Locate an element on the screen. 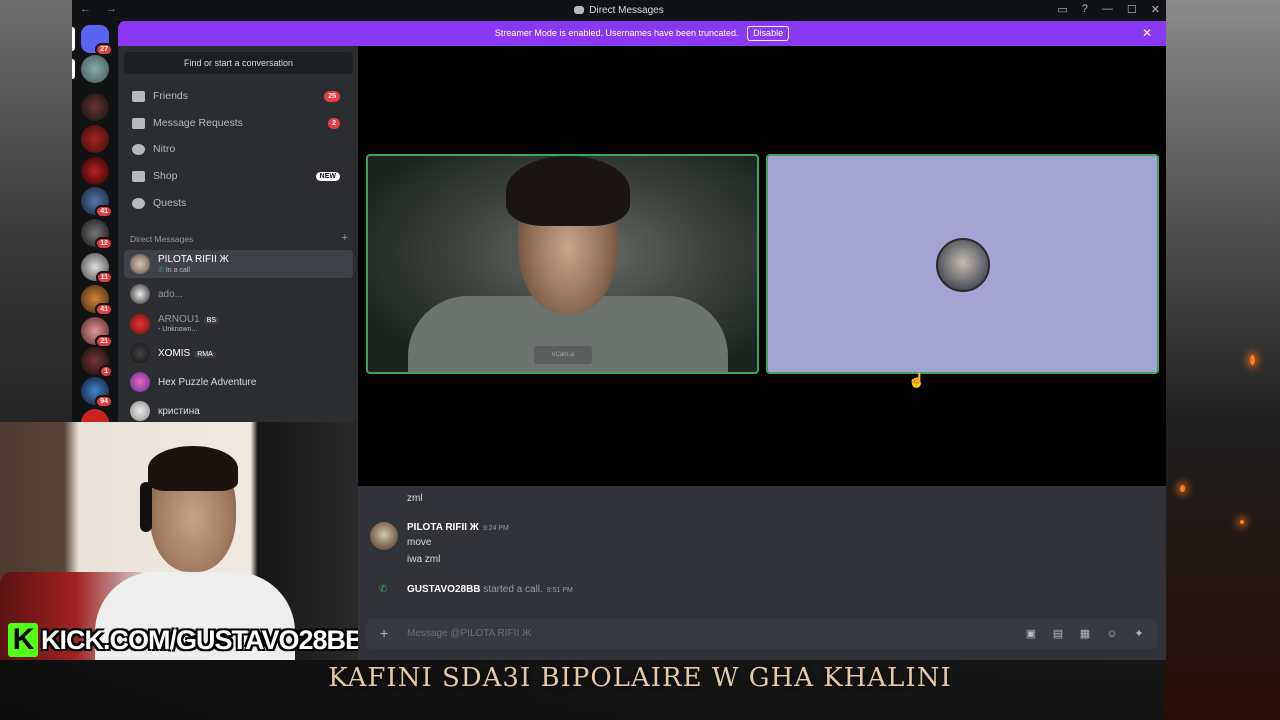  count-badge: 25 is located at coordinates (332, 96).